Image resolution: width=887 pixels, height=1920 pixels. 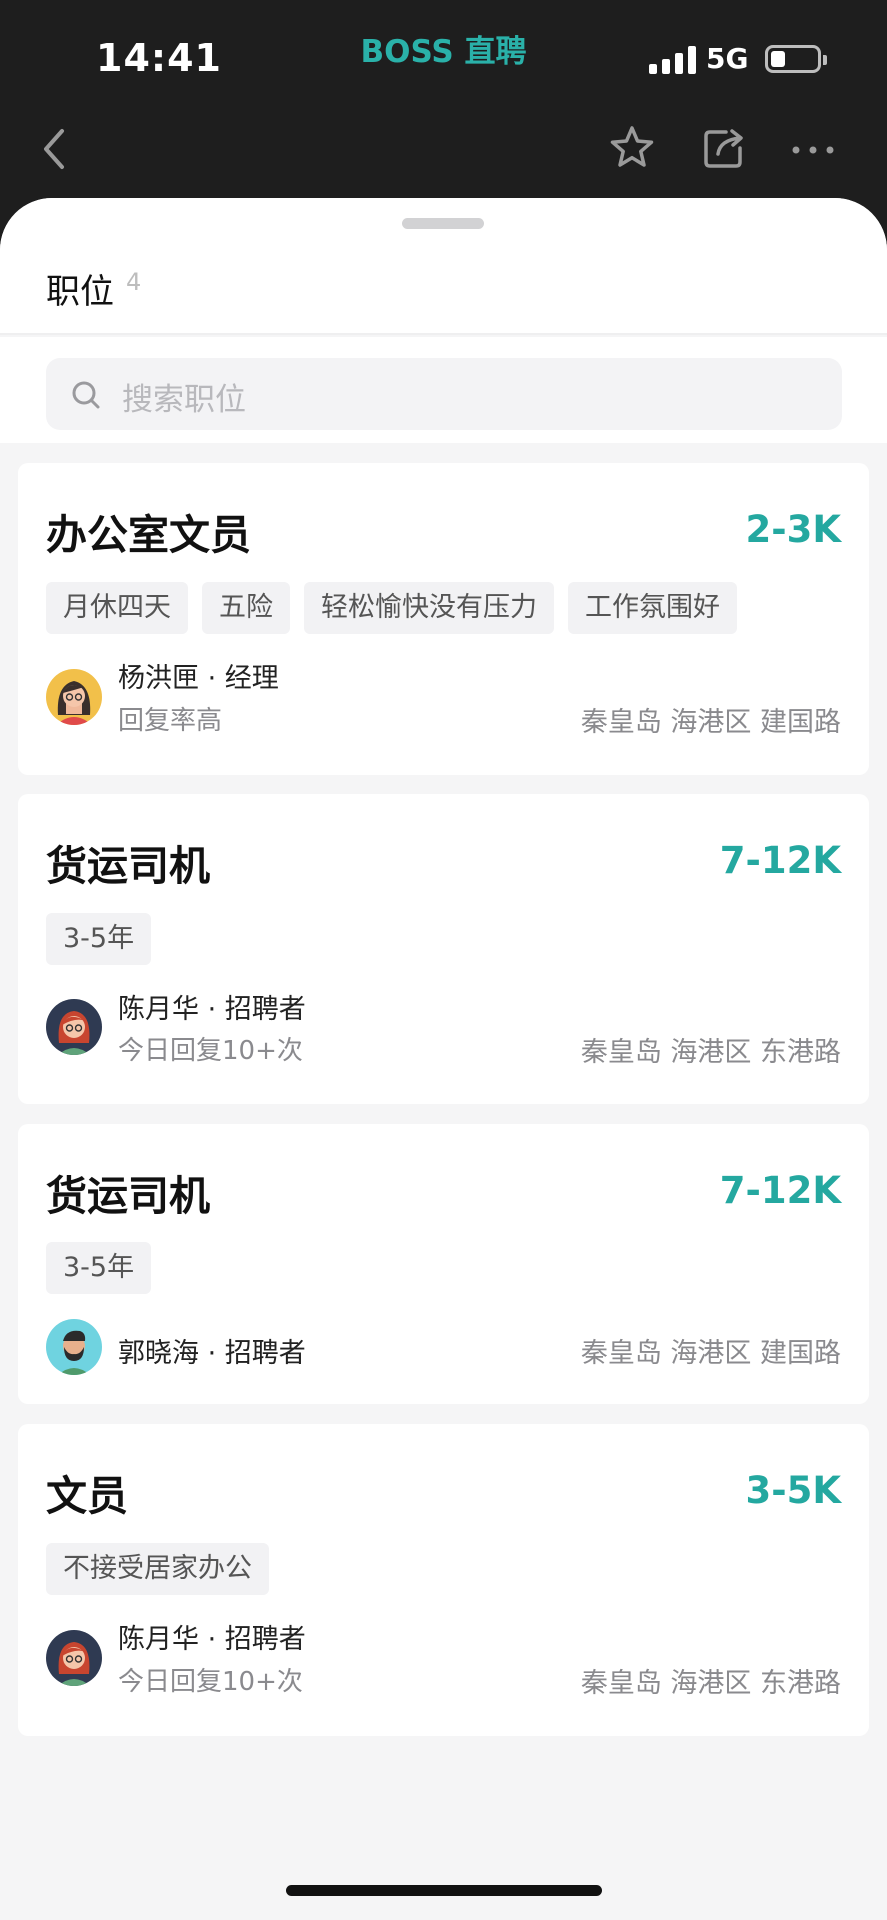 What do you see at coordinates (793, 1490) in the screenshot?
I see `job-salary: 3-5K` at bounding box center [793, 1490].